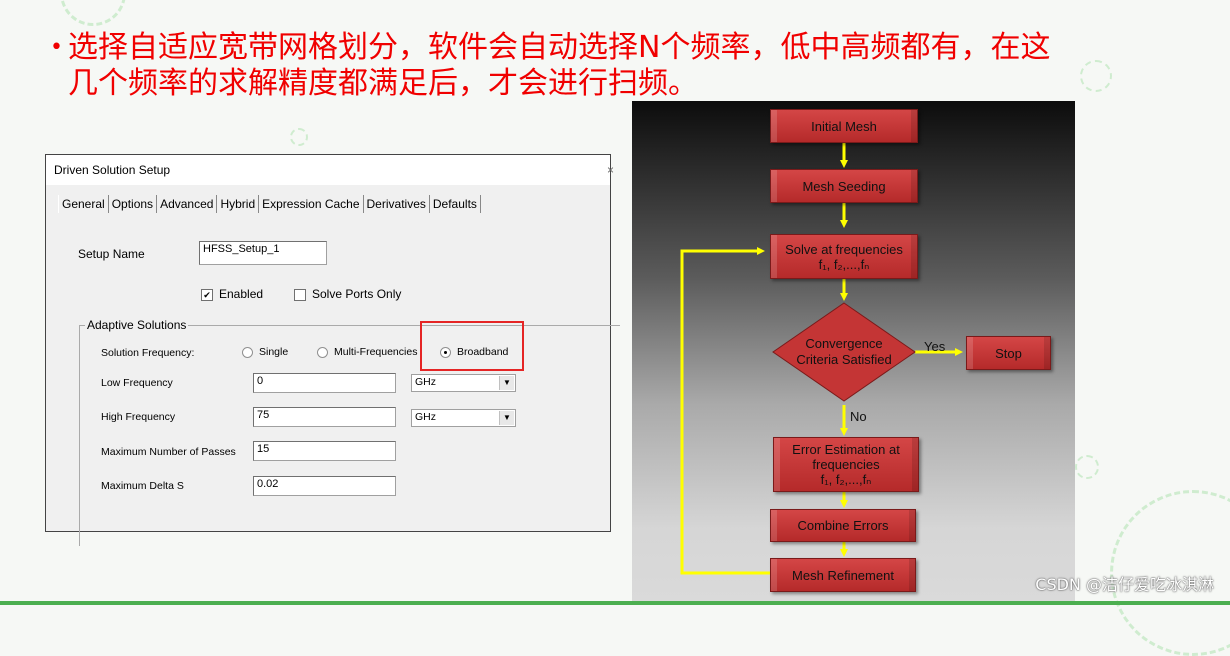 This screenshot has width=1230, height=656. I want to click on radio-single: Single, so click(265, 352).